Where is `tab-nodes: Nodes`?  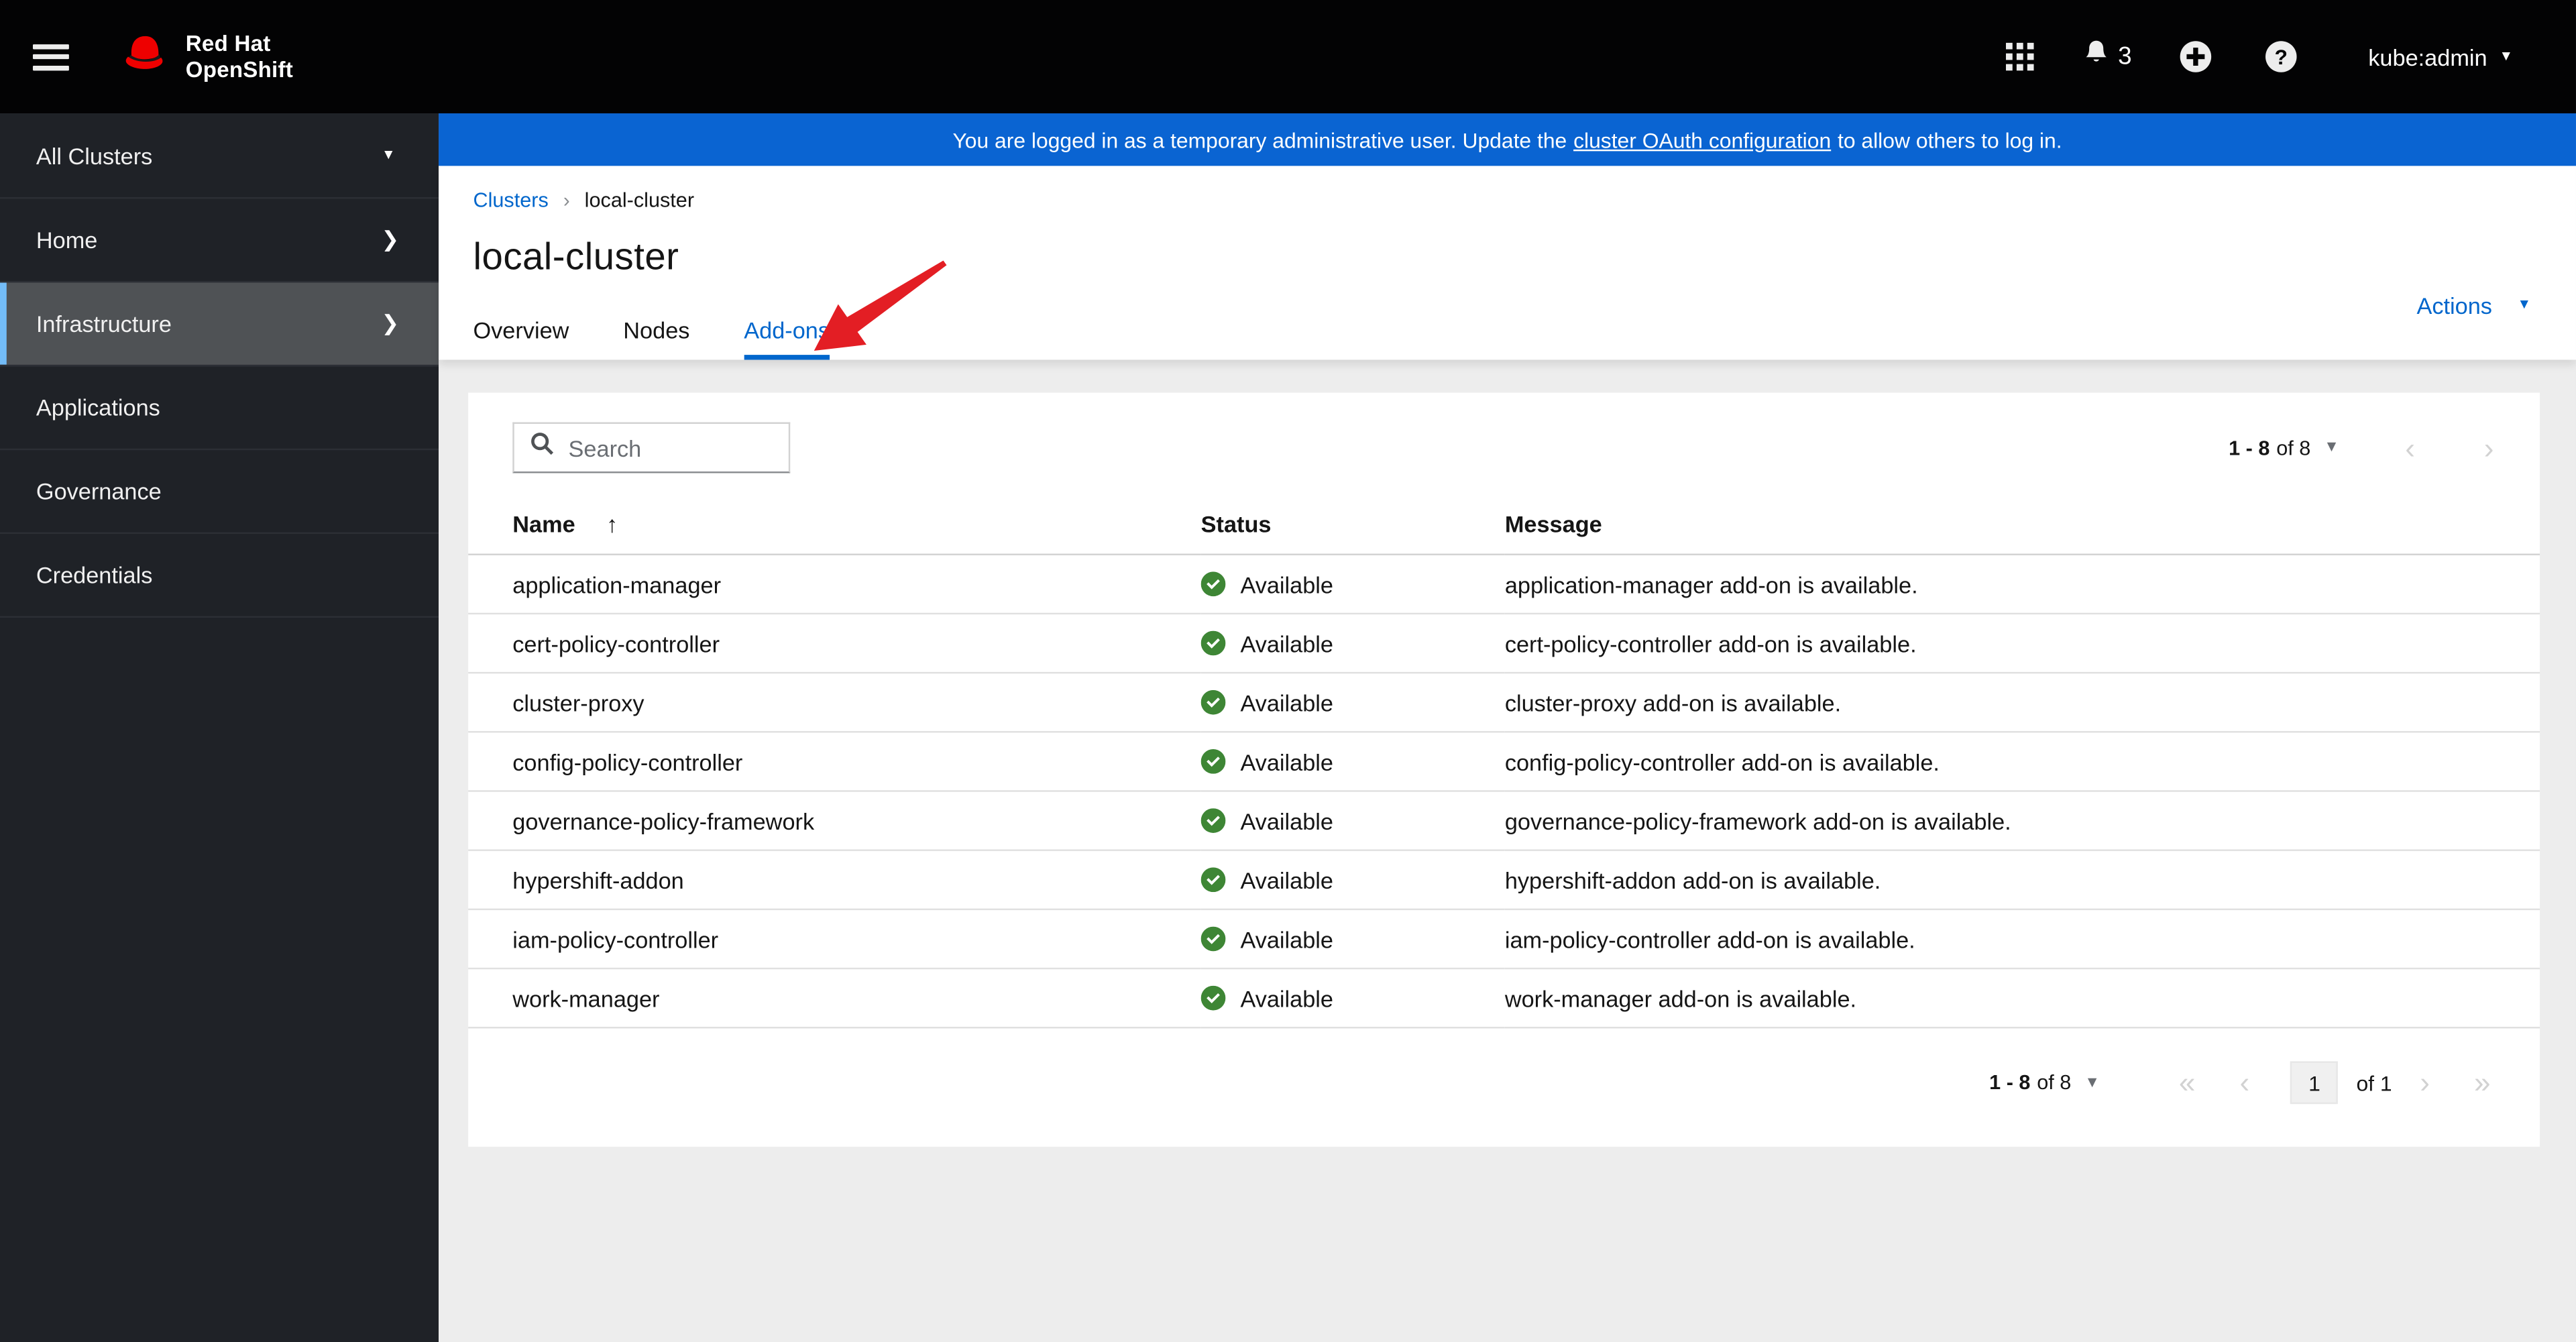
tab-nodes: Nodes is located at coordinates (656, 333).